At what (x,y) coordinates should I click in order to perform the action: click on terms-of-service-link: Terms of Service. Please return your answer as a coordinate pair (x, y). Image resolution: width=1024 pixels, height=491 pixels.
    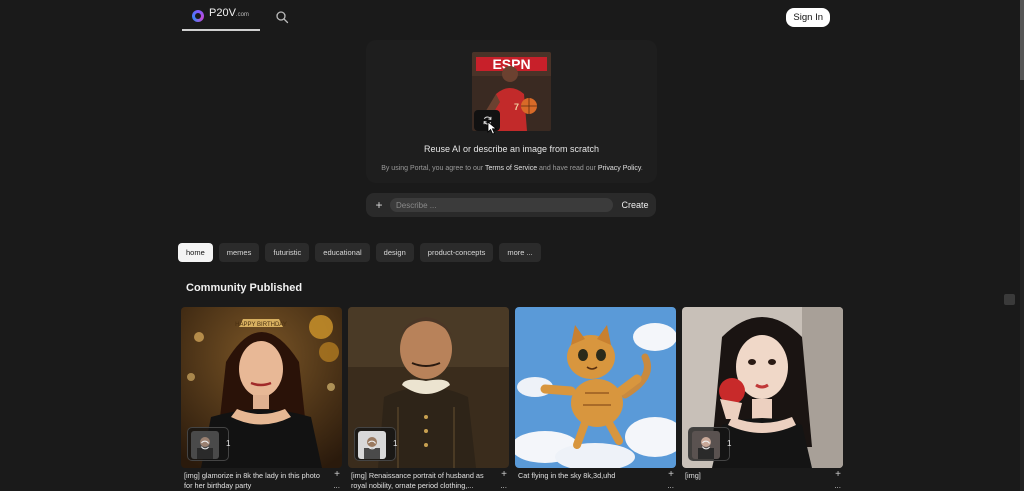
    Looking at the image, I should click on (511, 168).